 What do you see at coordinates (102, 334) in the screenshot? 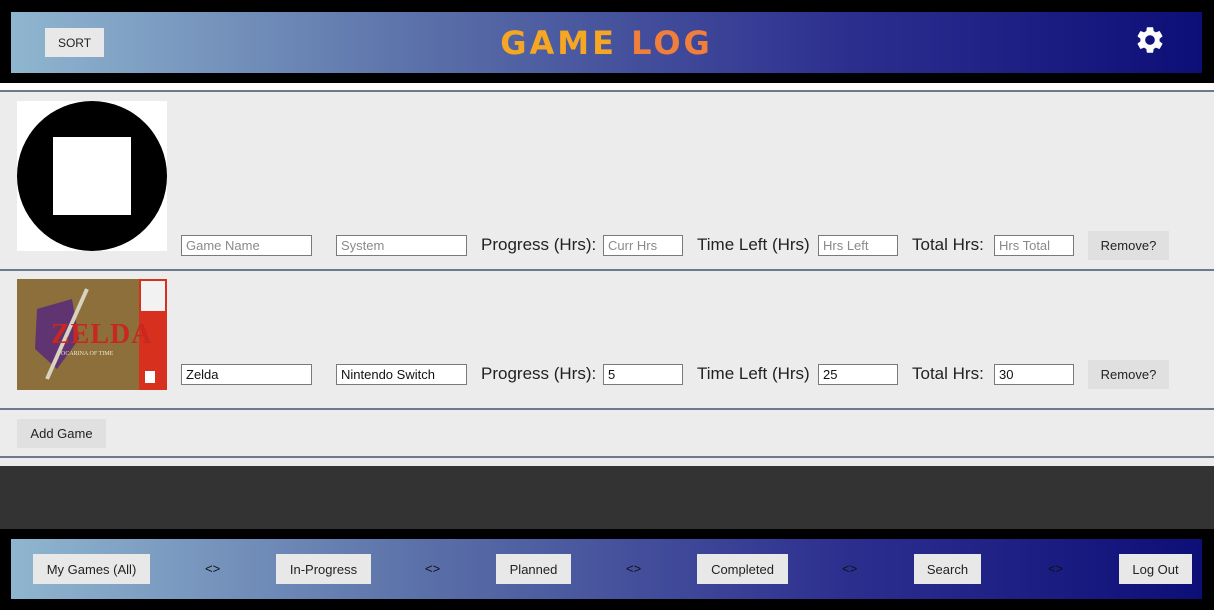
I see `cover-title: ZELDA` at bounding box center [102, 334].